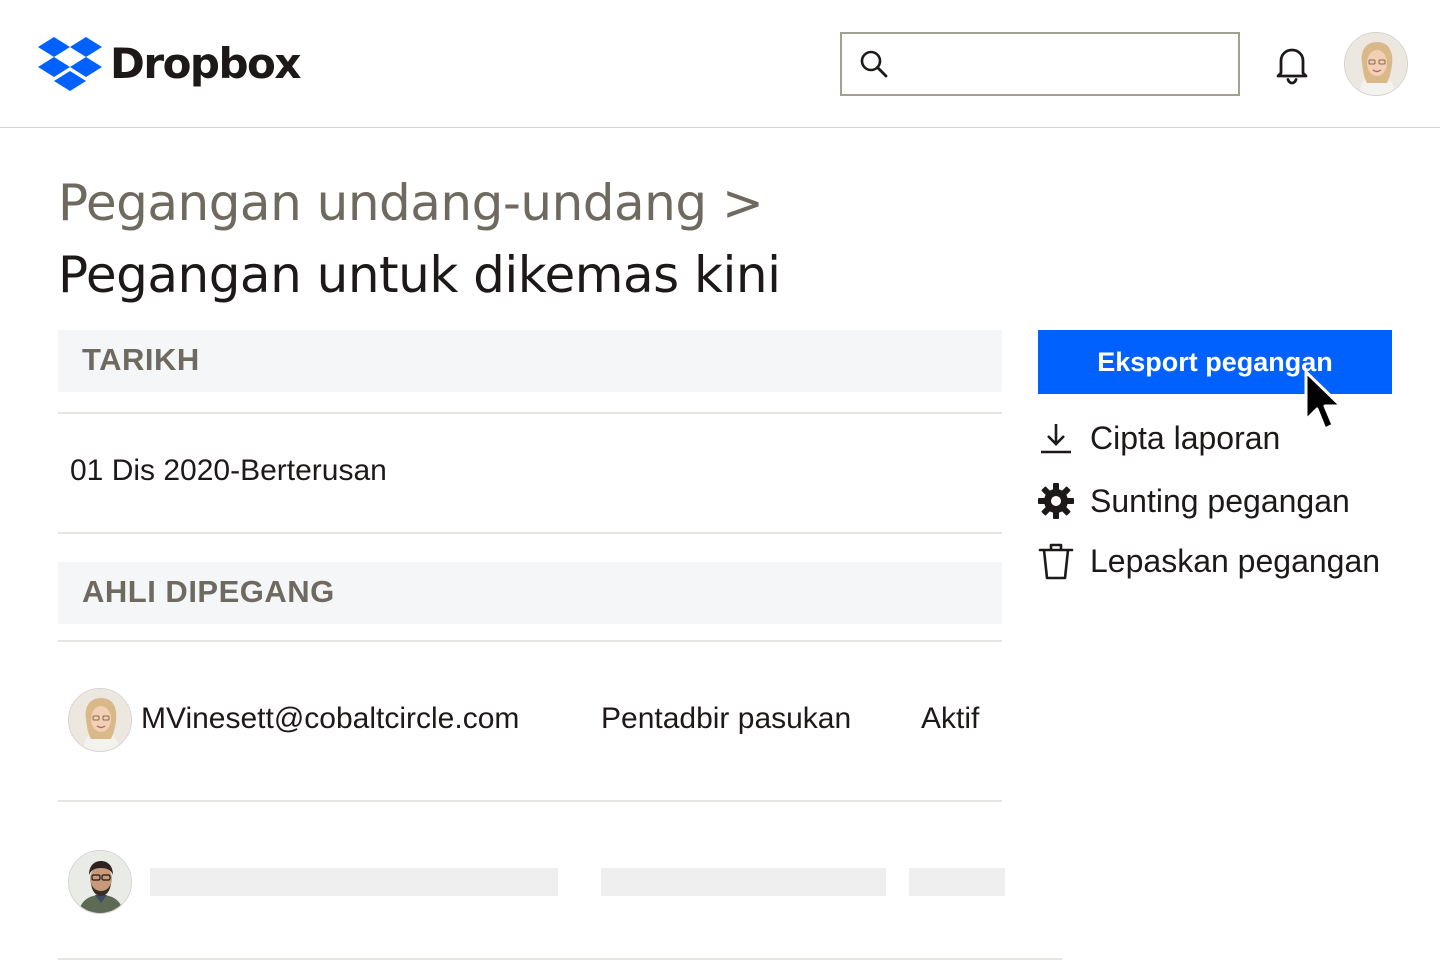 The width and height of the screenshot is (1440, 962). I want to click on breadcrumb-parent: Pegangan undang-undang >, so click(411, 203).